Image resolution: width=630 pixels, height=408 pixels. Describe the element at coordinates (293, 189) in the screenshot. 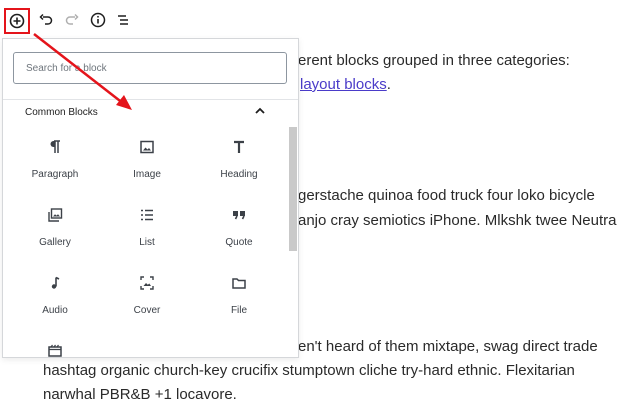

I see `scrollbar-thumb` at that location.